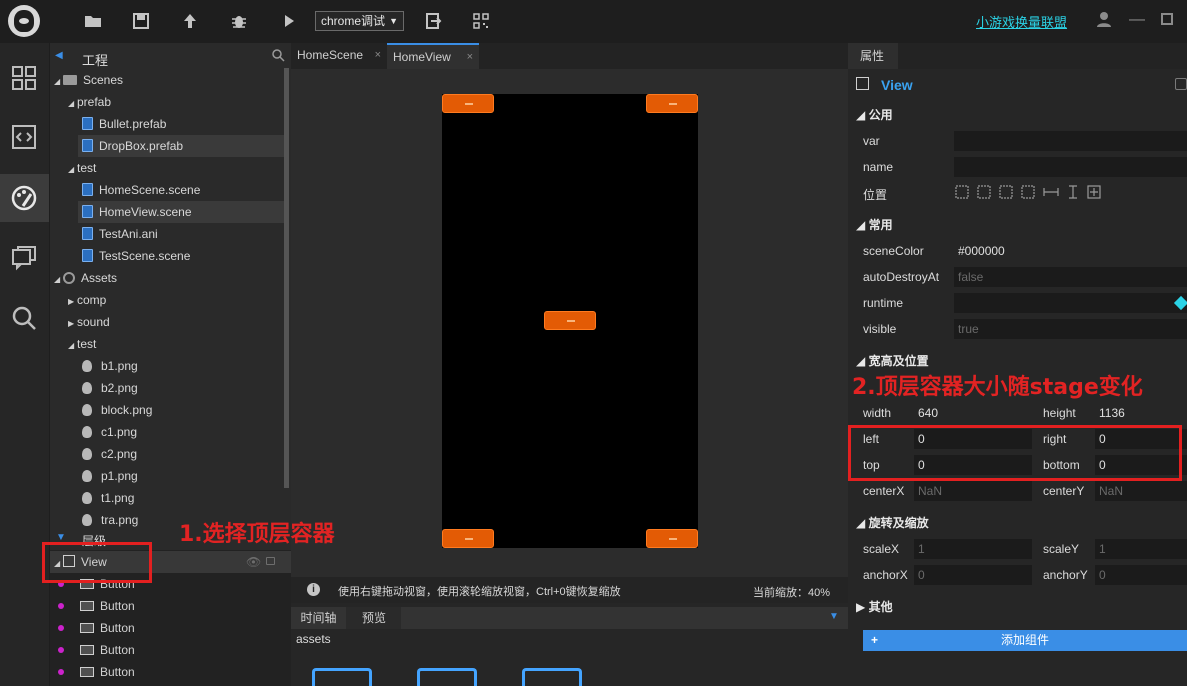 The width and height of the screenshot is (1187, 686). Describe the element at coordinates (570, 320) in the screenshot. I see `stage-button-center` at that location.